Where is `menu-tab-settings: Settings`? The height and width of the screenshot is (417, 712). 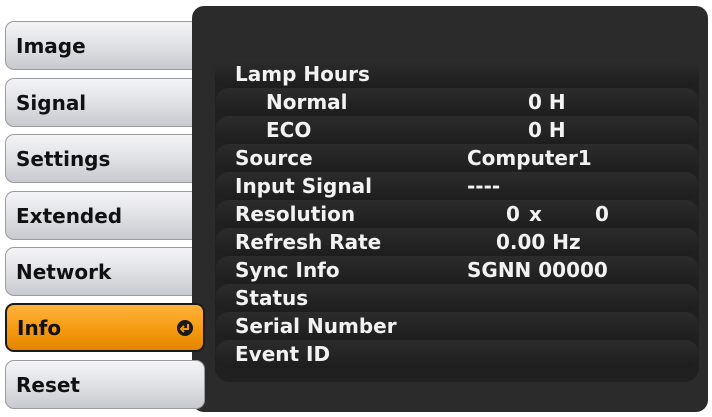 menu-tab-settings: Settings is located at coordinates (105, 158).